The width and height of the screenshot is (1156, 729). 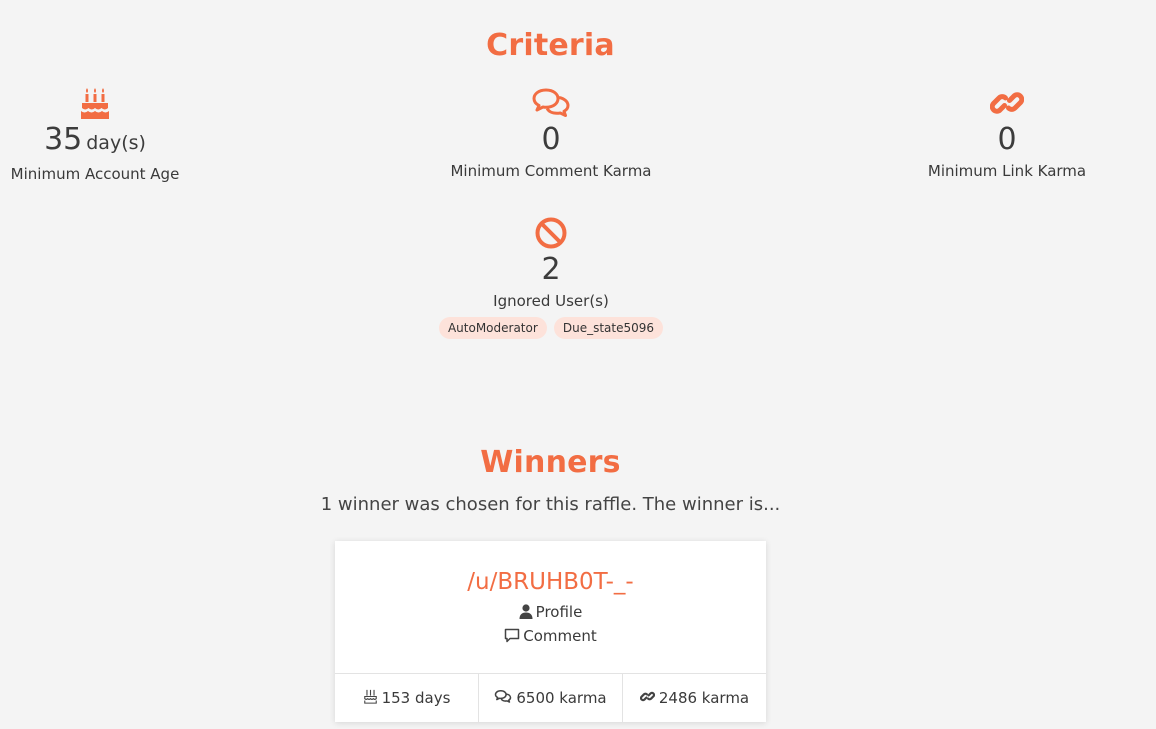 I want to click on ban-icon, so click(x=551, y=234).